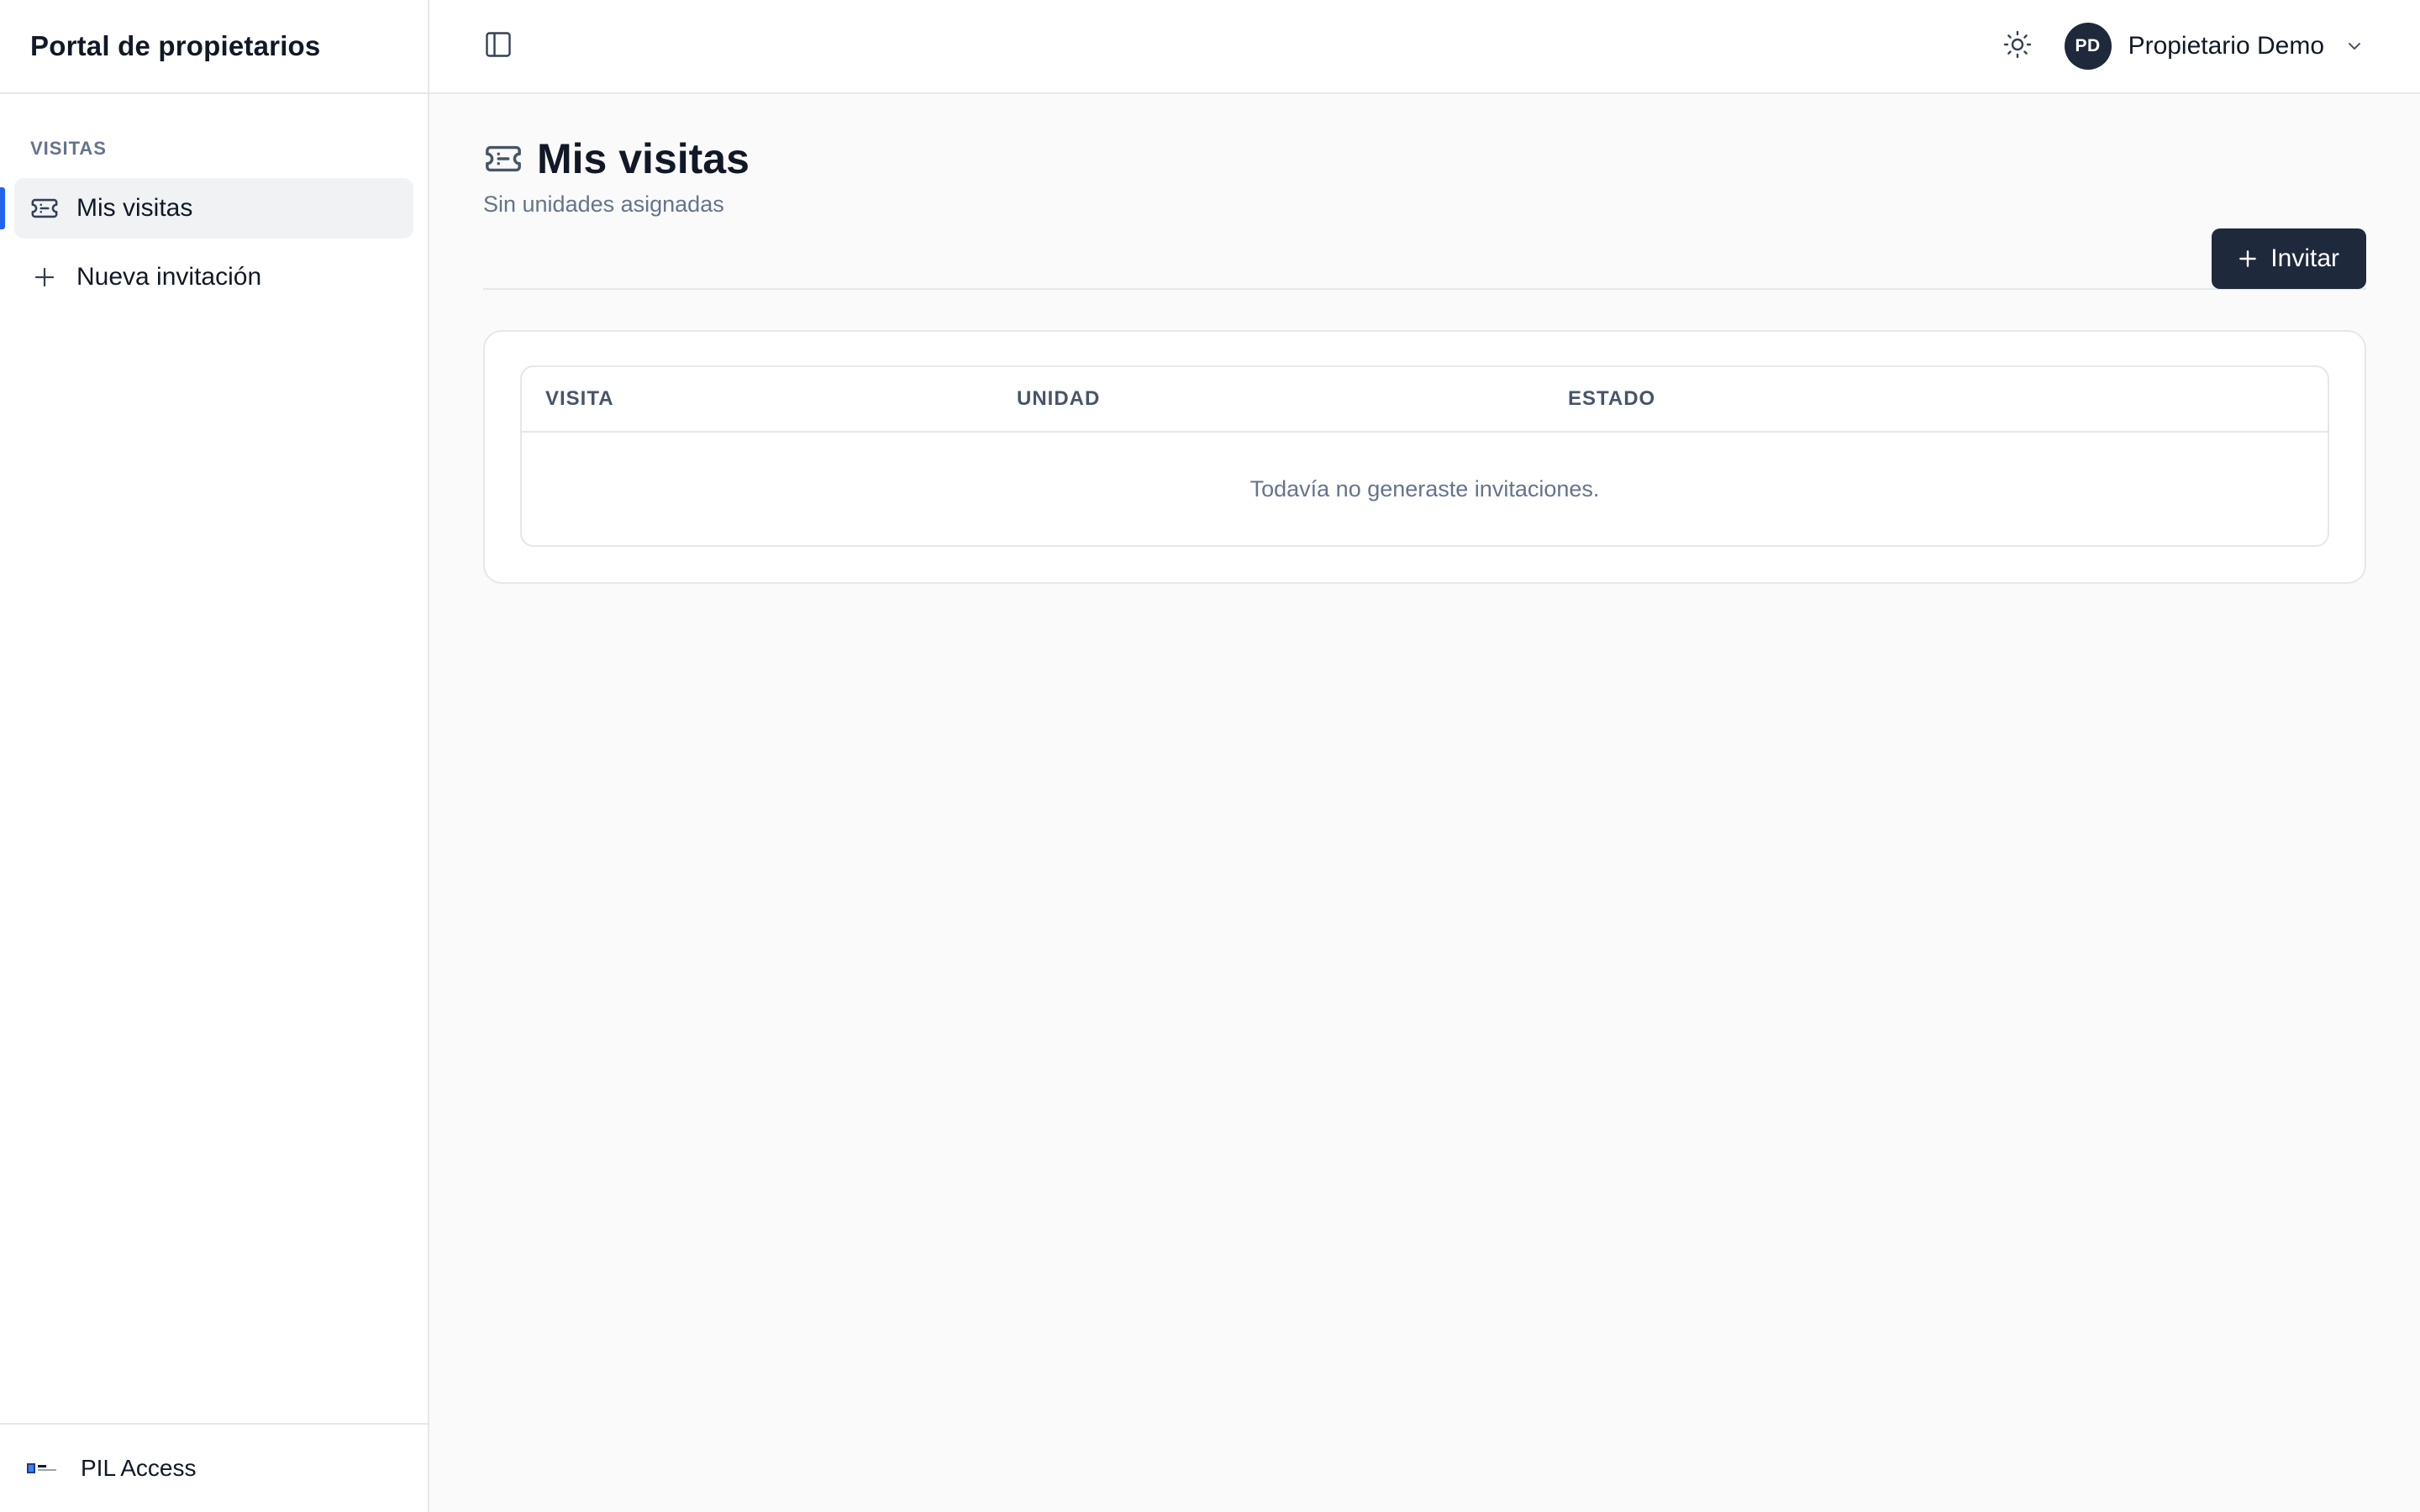 The image size is (2420, 1512). Describe the element at coordinates (1612, 398) in the screenshot. I see `column-header-estado: ESTADO` at that location.